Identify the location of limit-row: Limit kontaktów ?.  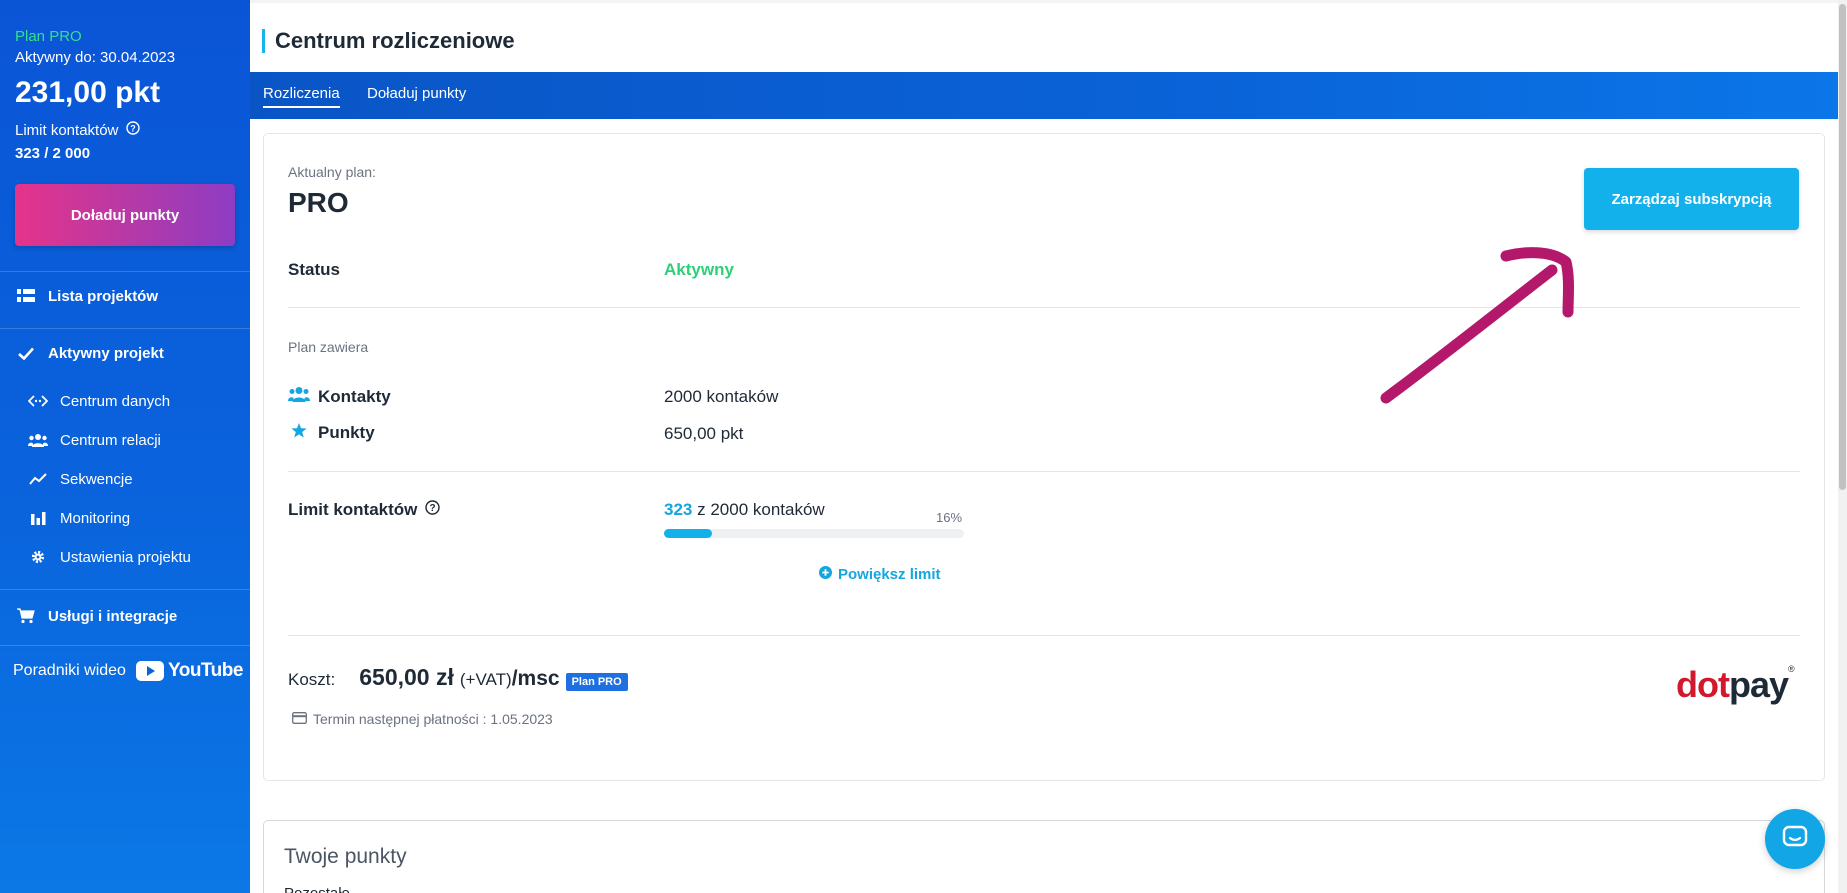
(364, 510).